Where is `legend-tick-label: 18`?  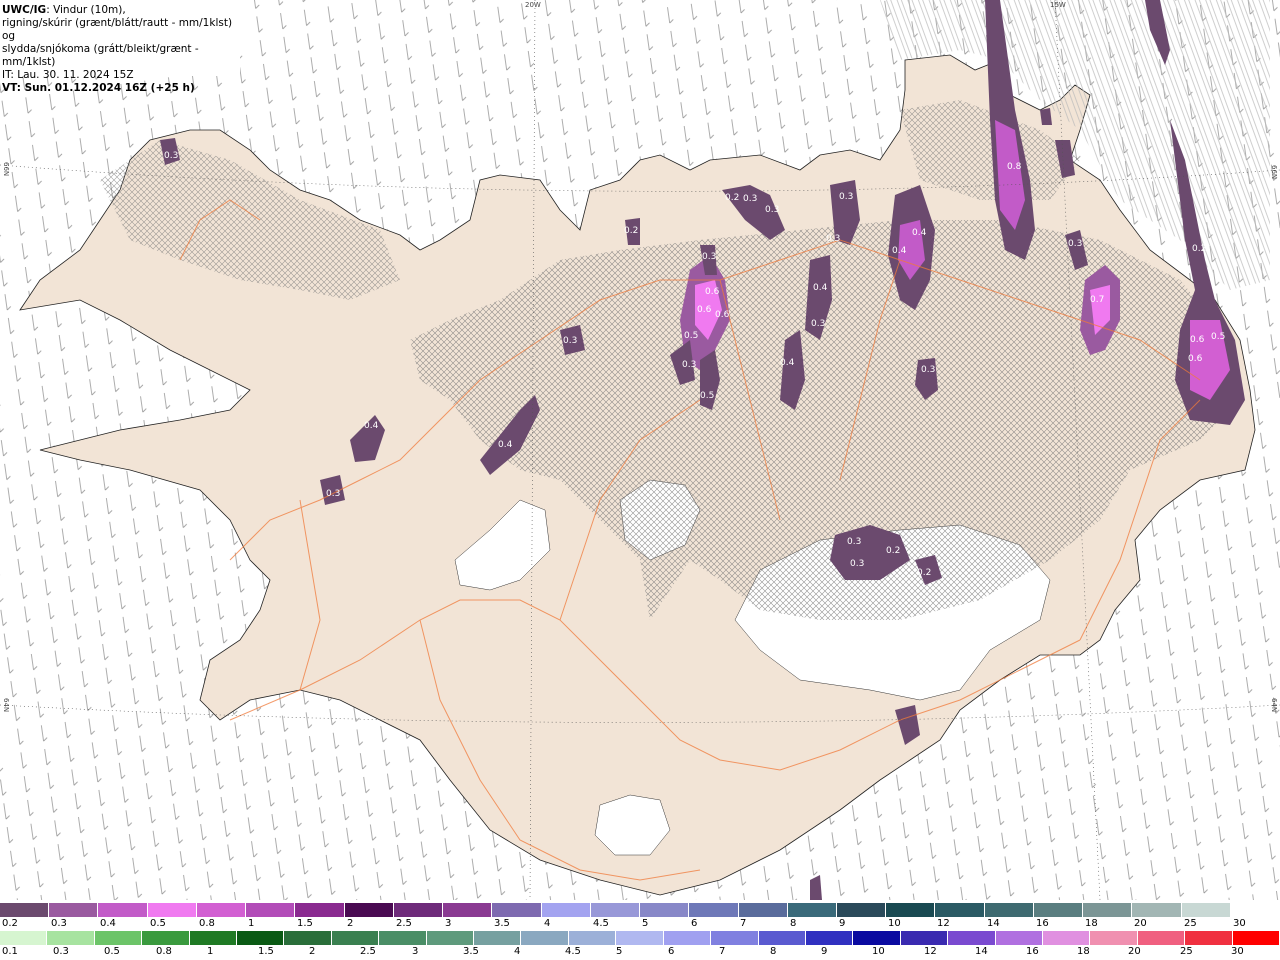 legend-tick-label: 18 is located at coordinates (1091, 923).